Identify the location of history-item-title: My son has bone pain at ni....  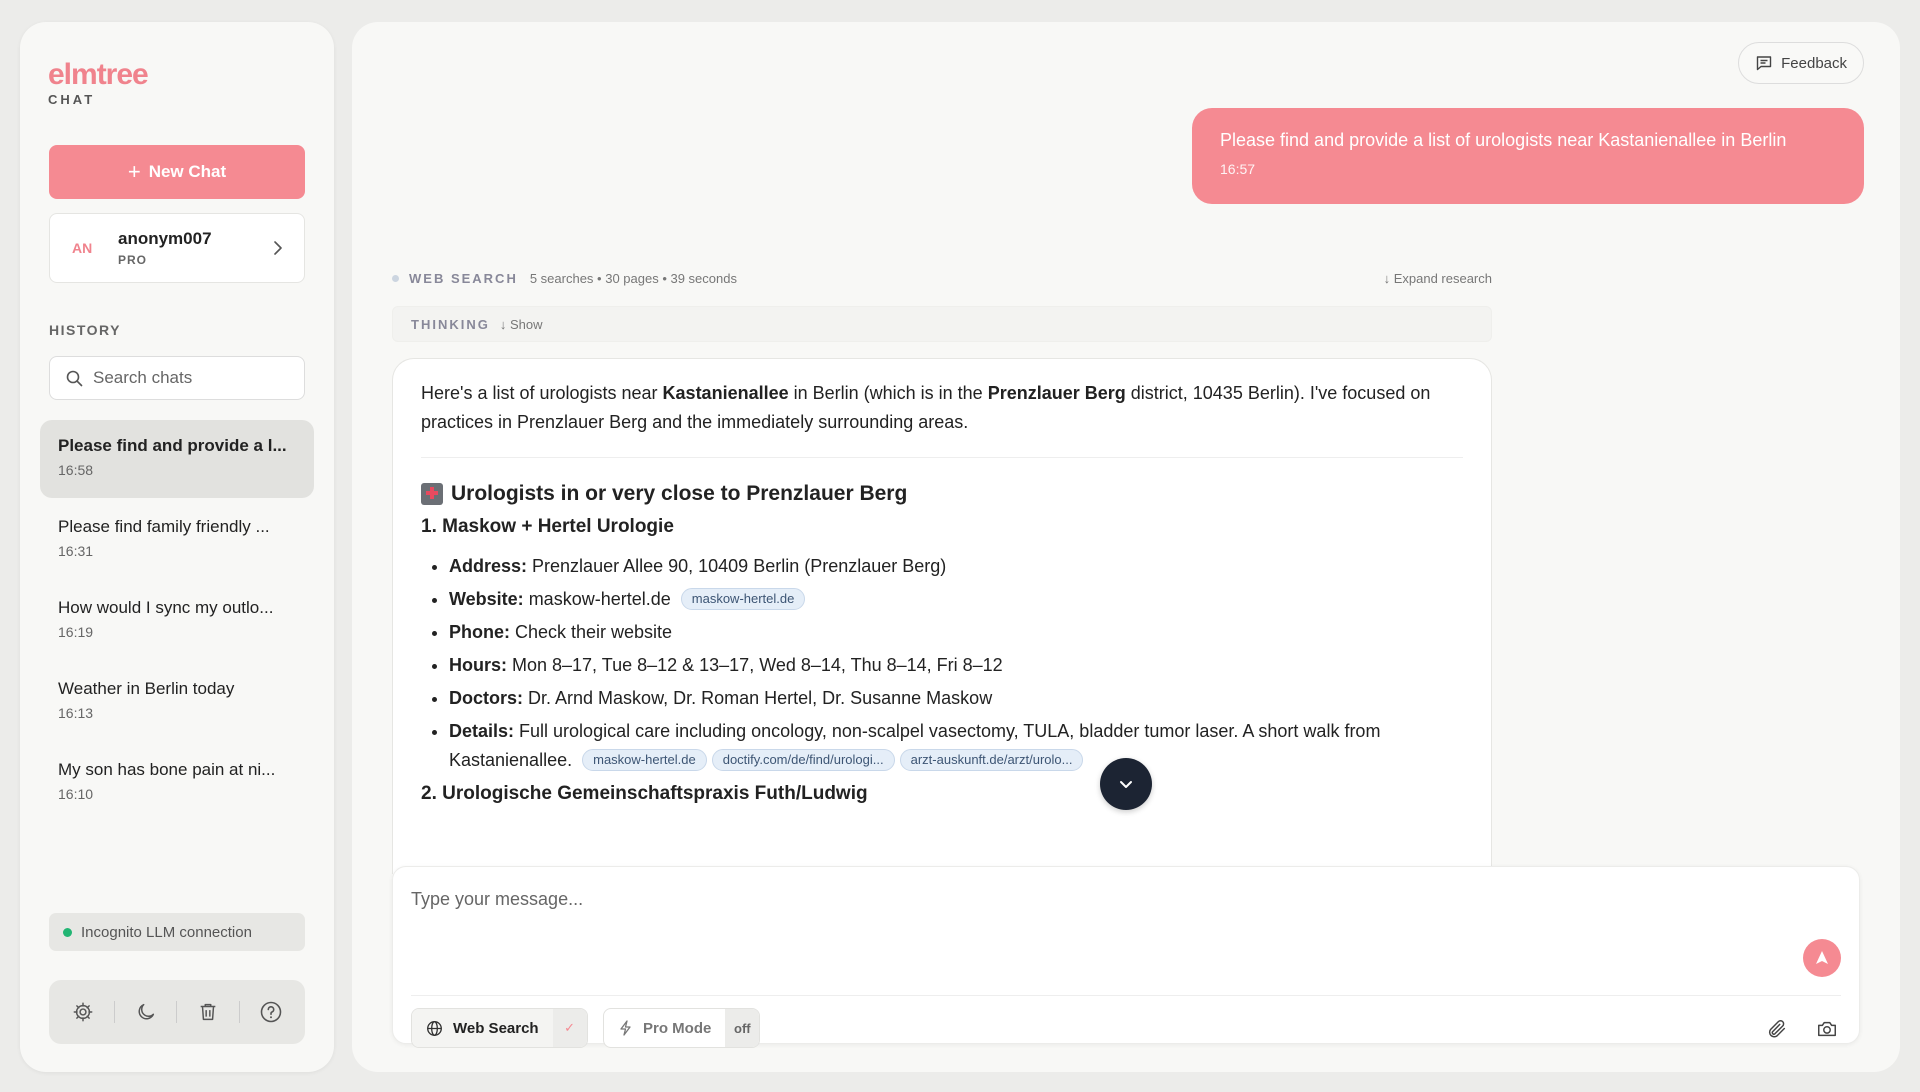
(167, 769).